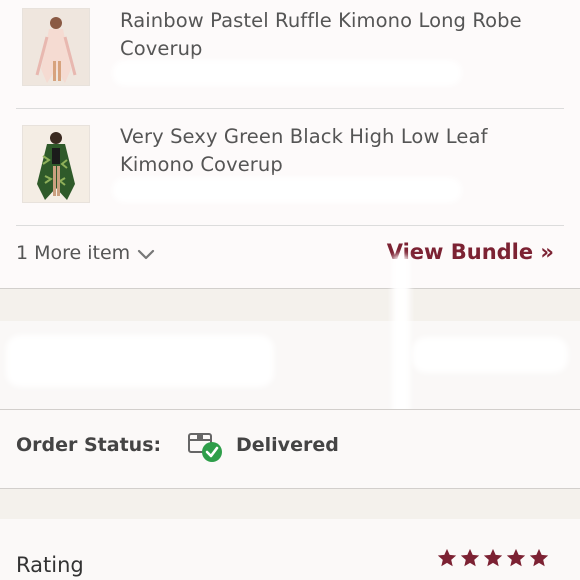  I want to click on redacted-value, so click(490, 355).